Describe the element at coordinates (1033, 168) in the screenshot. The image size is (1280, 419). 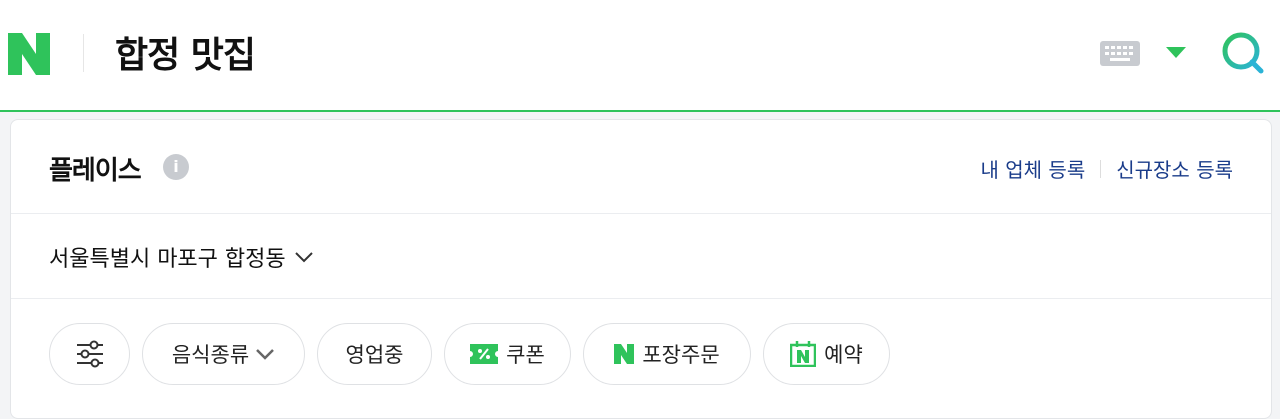
I see `register-my-business-link: 내 업체 등록` at that location.